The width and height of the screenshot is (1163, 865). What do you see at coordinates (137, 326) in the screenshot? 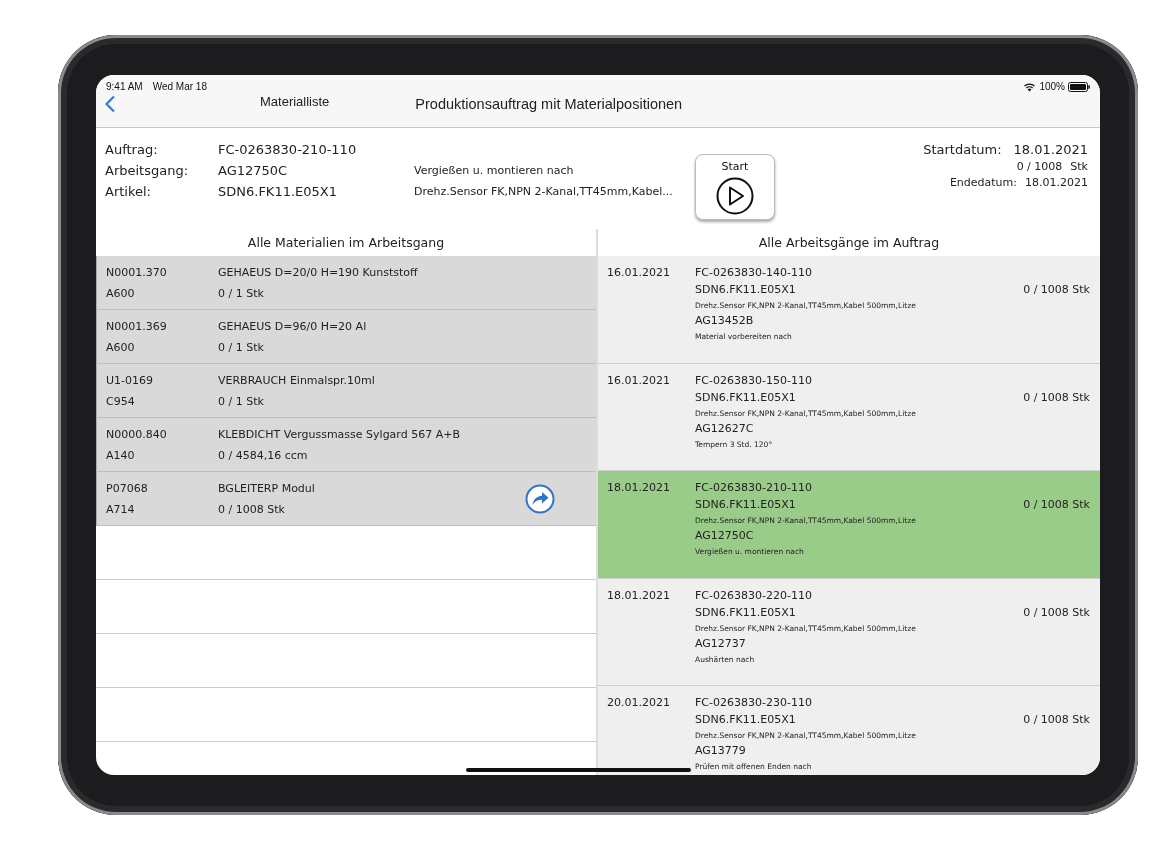
I see `material-code: N0001.369` at bounding box center [137, 326].